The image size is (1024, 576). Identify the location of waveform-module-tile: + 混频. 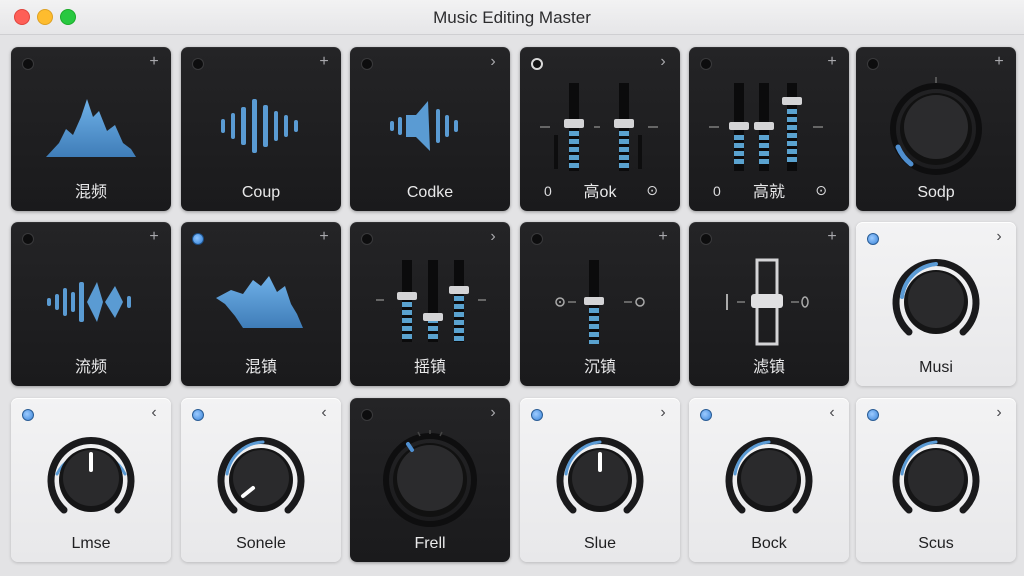
(91, 129).